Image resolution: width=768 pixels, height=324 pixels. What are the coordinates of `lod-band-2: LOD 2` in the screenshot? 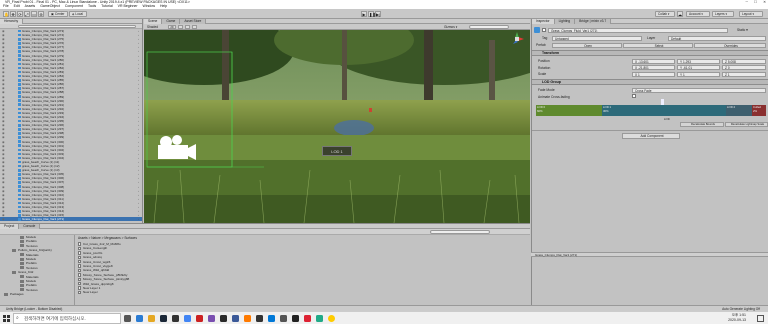 It's located at (739, 110).